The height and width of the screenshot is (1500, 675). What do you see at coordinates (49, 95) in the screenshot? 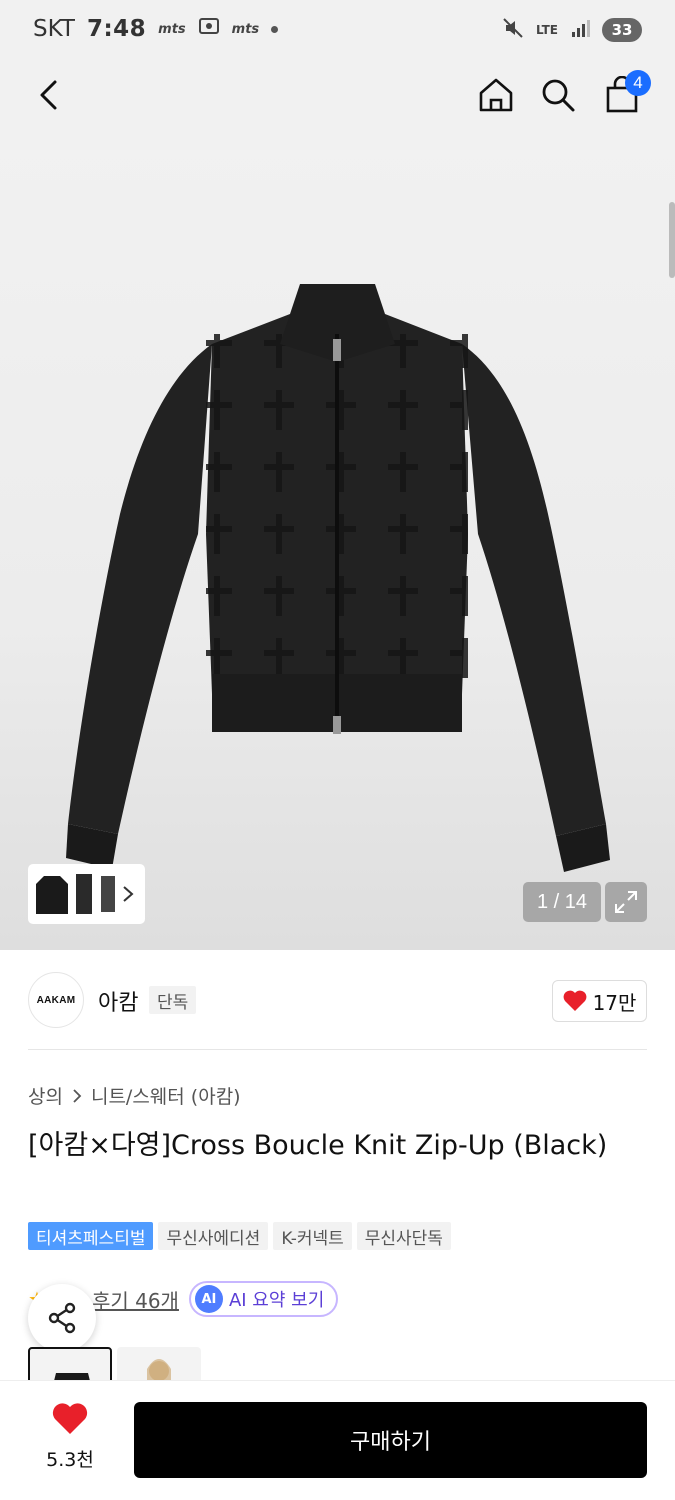
I see `back-button` at bounding box center [49, 95].